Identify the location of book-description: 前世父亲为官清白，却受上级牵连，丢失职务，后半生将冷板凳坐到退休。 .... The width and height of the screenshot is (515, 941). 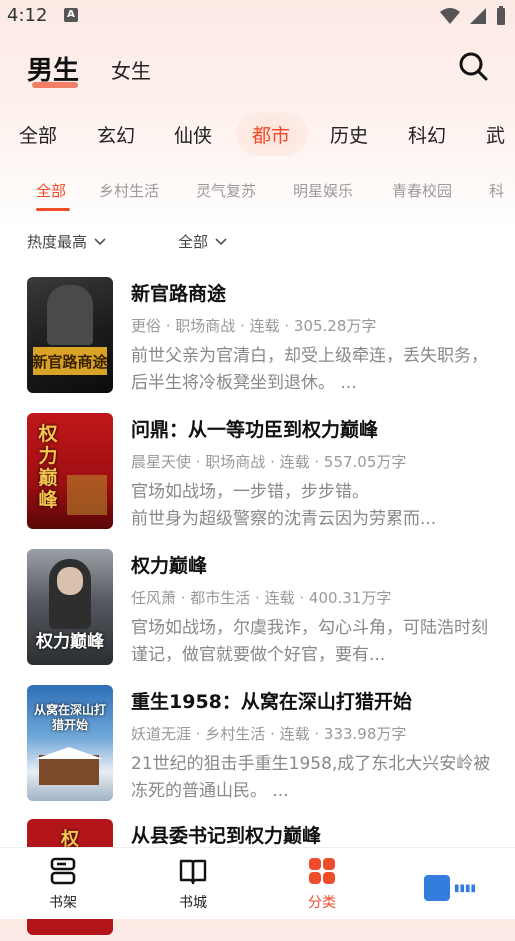
(309, 369).